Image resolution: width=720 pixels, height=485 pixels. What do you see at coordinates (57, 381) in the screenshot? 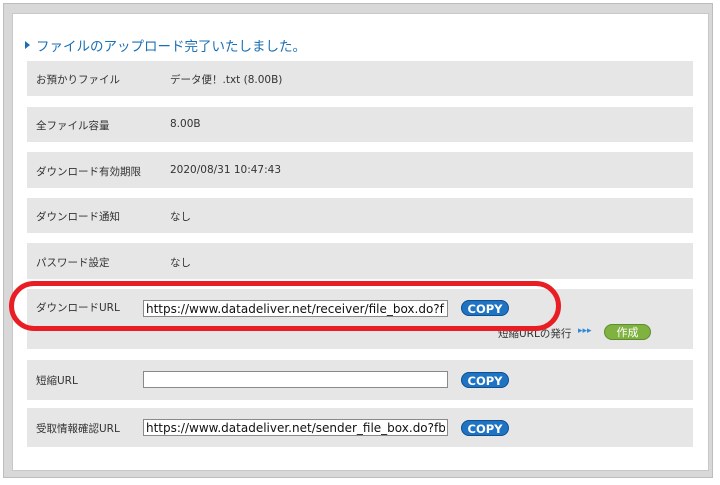
I see `row-label: 短縮URL` at bounding box center [57, 381].